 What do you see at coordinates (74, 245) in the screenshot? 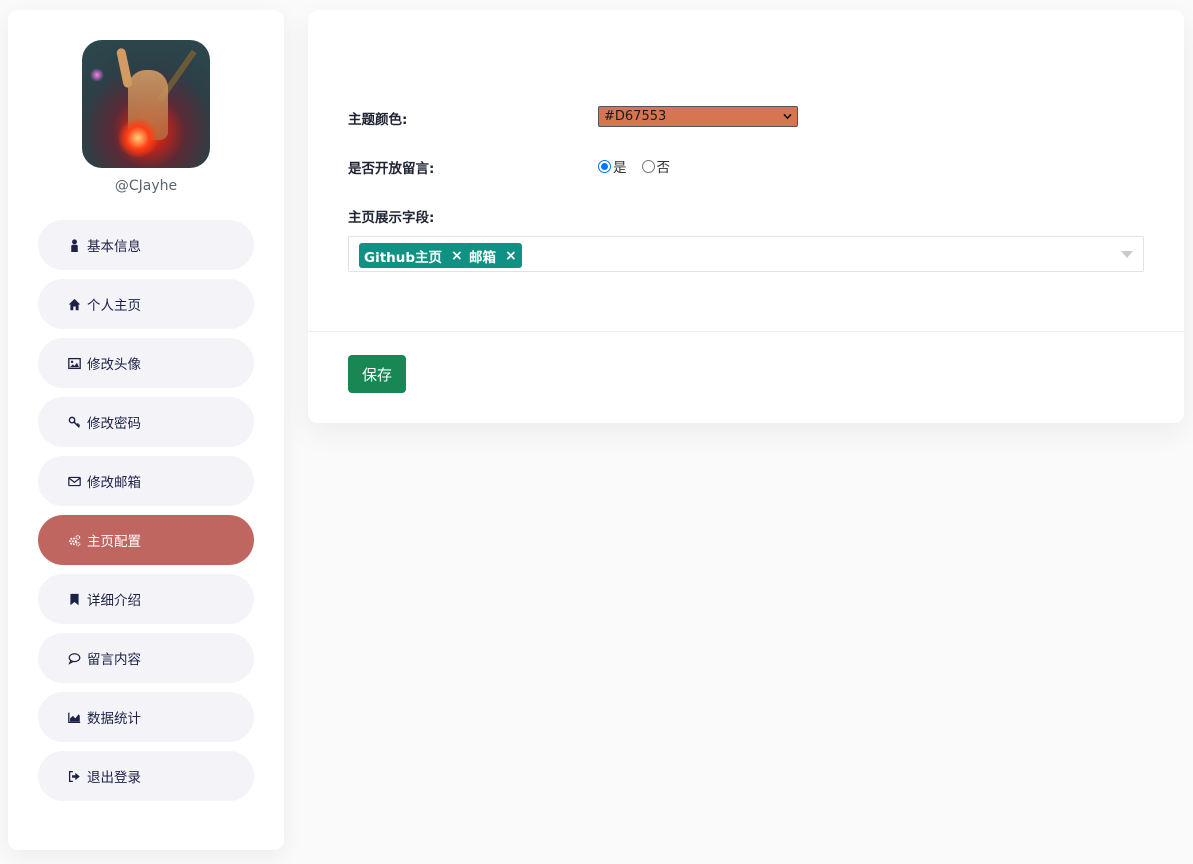
I see `user-icon` at bounding box center [74, 245].